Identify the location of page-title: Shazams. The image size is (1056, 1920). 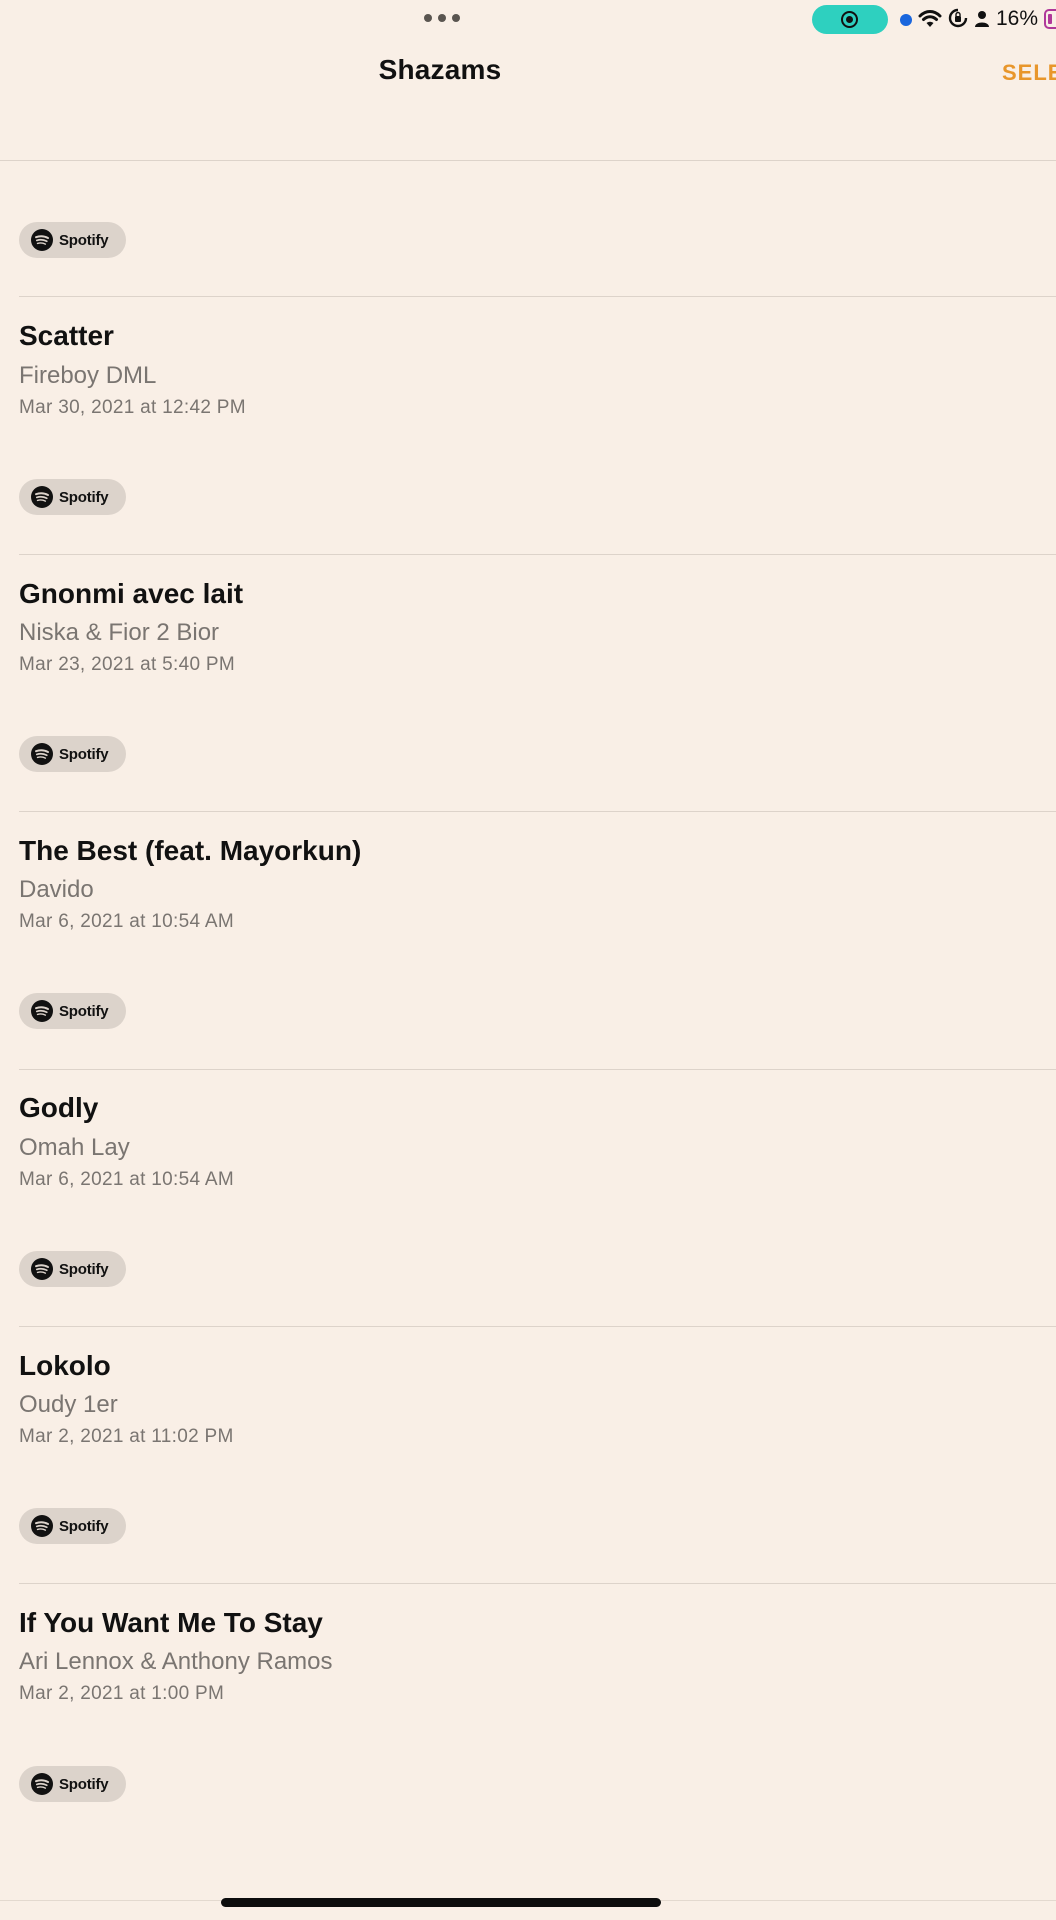
(440, 69).